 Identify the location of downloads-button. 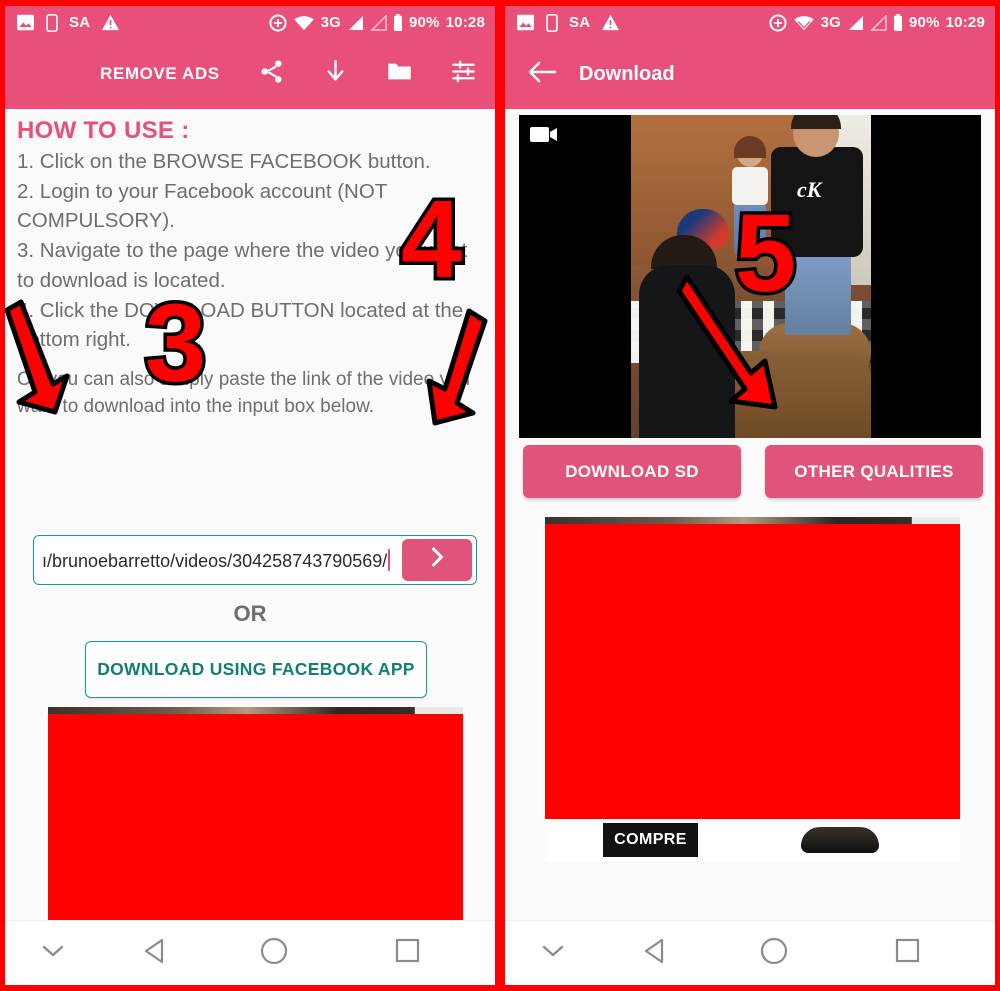
(335, 74).